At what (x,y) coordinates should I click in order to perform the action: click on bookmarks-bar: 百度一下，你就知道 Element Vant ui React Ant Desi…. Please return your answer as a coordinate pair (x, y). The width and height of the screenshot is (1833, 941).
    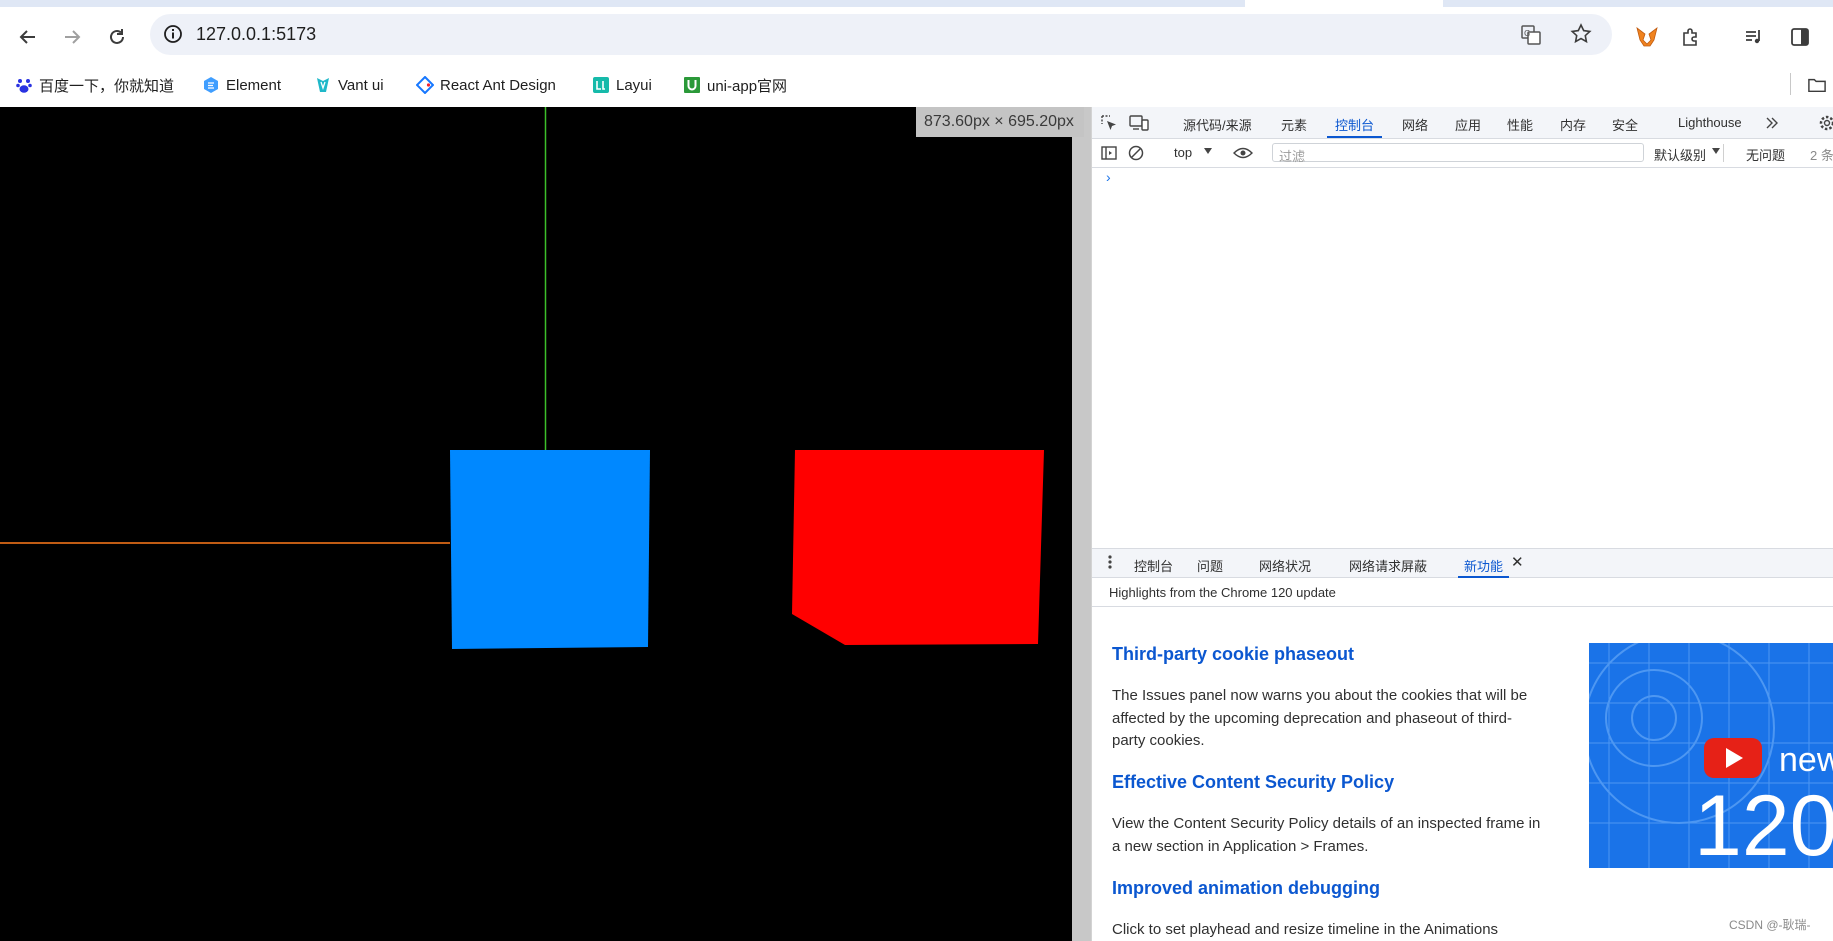
    Looking at the image, I should click on (916, 85).